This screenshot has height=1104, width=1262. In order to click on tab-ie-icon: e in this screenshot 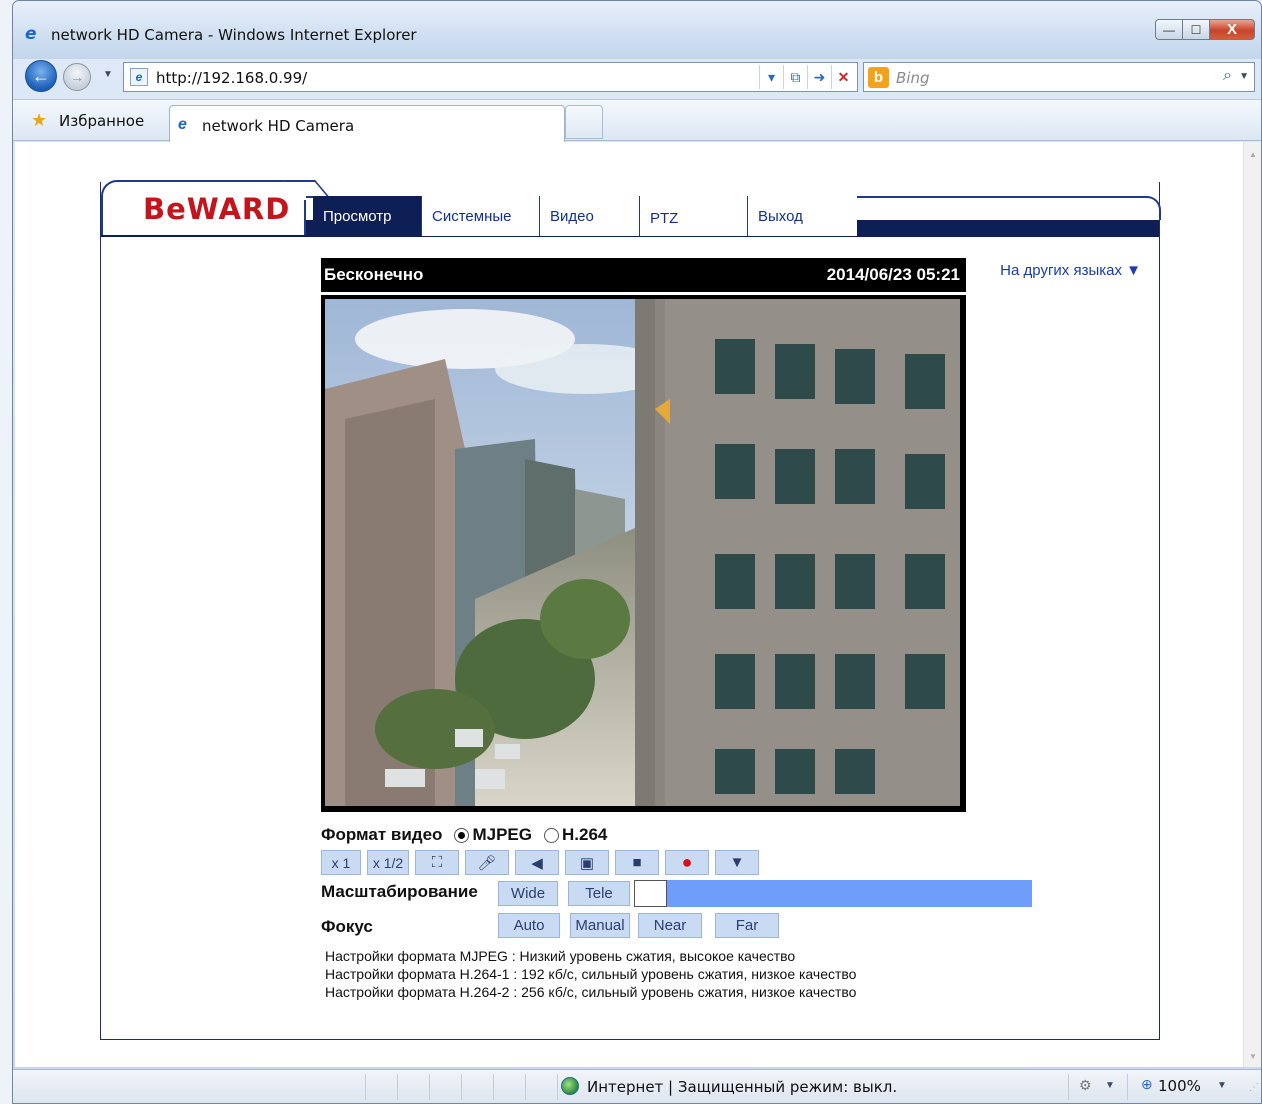, I will do `click(182, 124)`.